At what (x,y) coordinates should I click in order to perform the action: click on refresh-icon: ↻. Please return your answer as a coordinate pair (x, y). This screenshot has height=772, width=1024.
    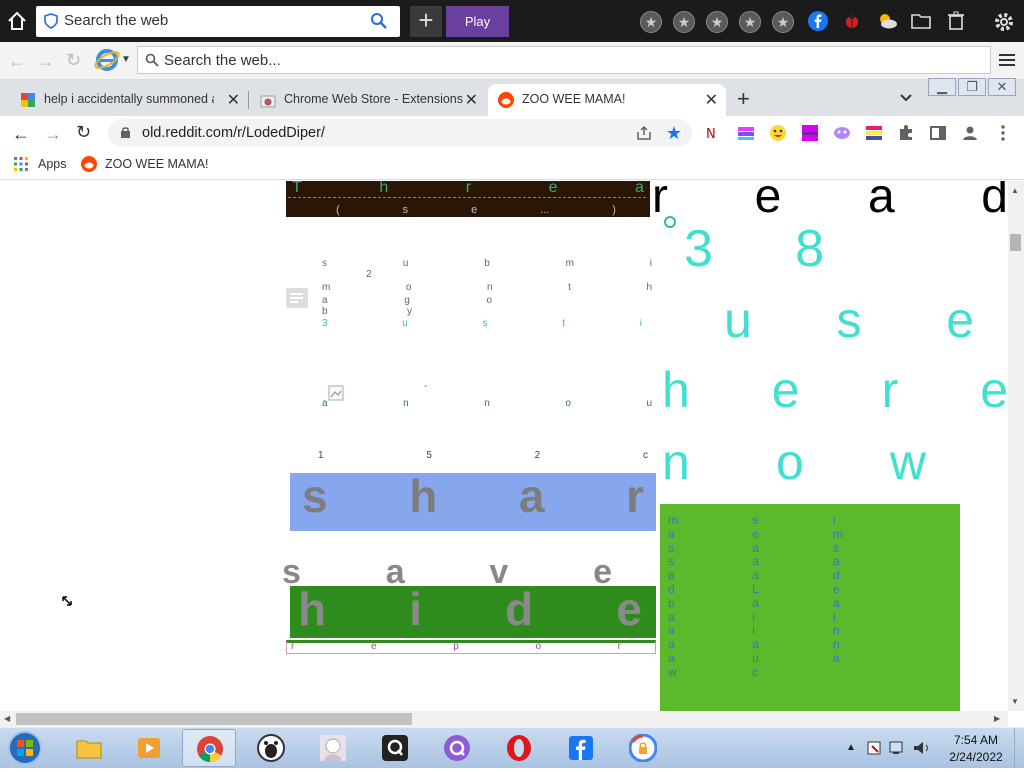
    Looking at the image, I should click on (76, 60).